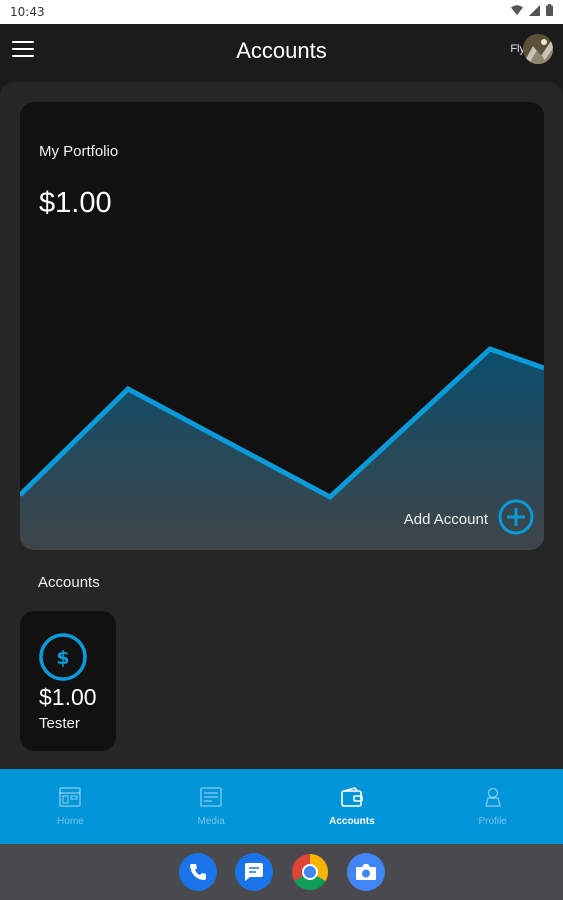 This screenshot has width=563, height=900. I want to click on phone-icon, so click(197, 872).